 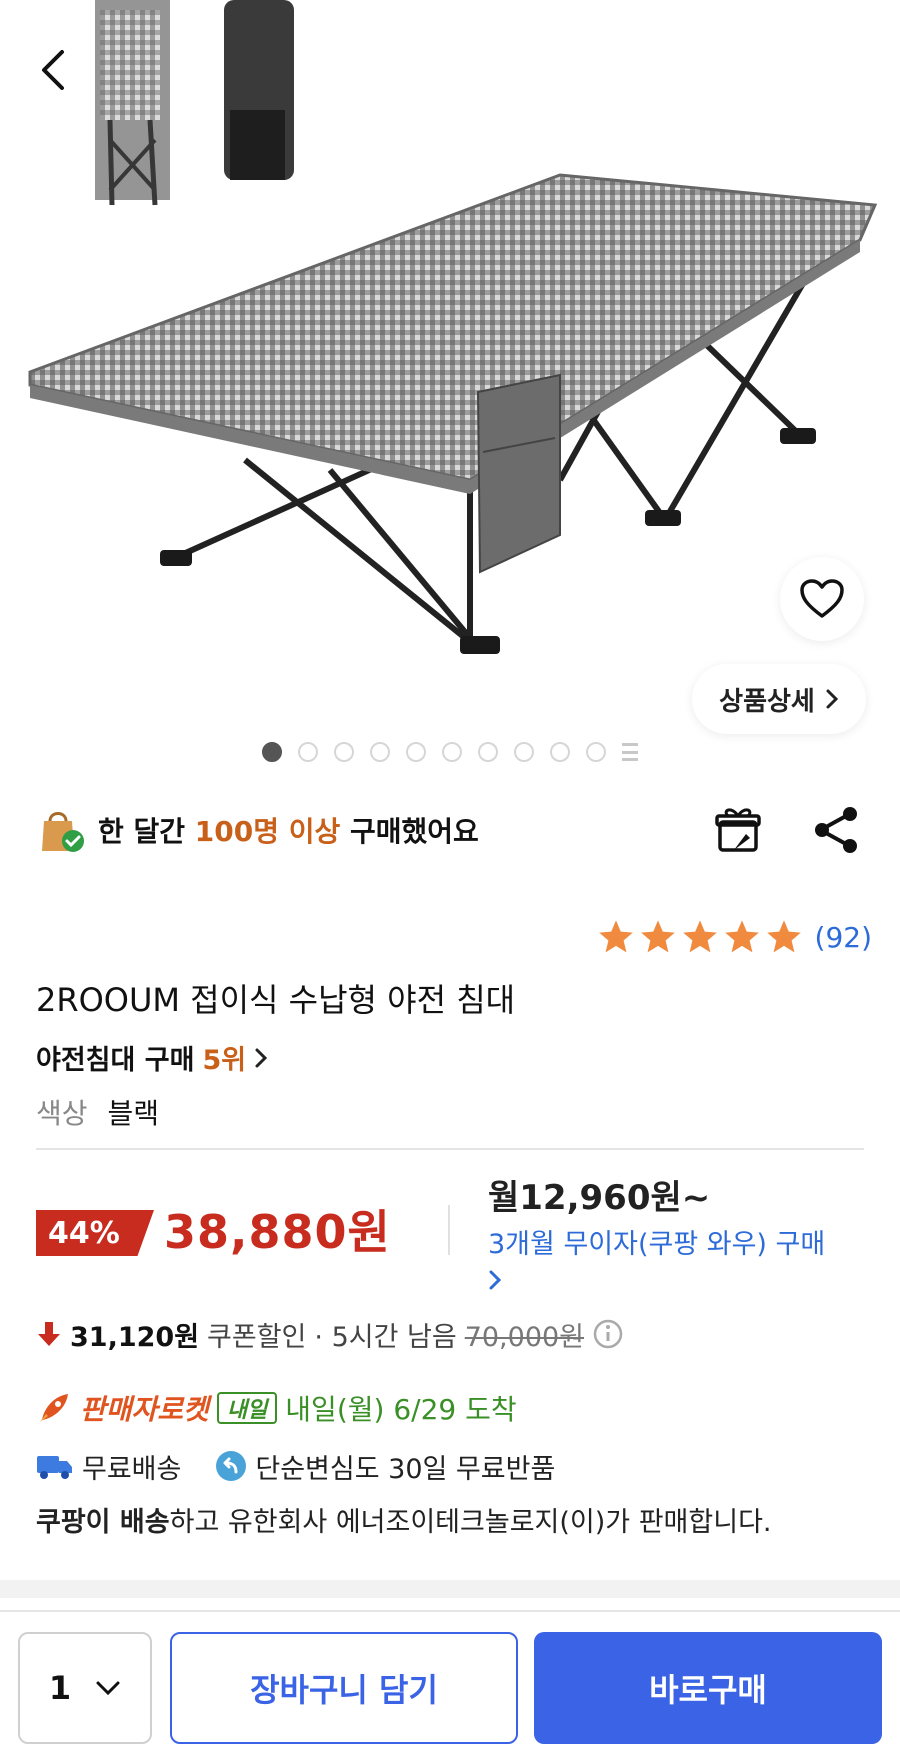 I want to click on installment-link: 3개월 무이자(쿠팡 와우) 구매, so click(x=678, y=1264).